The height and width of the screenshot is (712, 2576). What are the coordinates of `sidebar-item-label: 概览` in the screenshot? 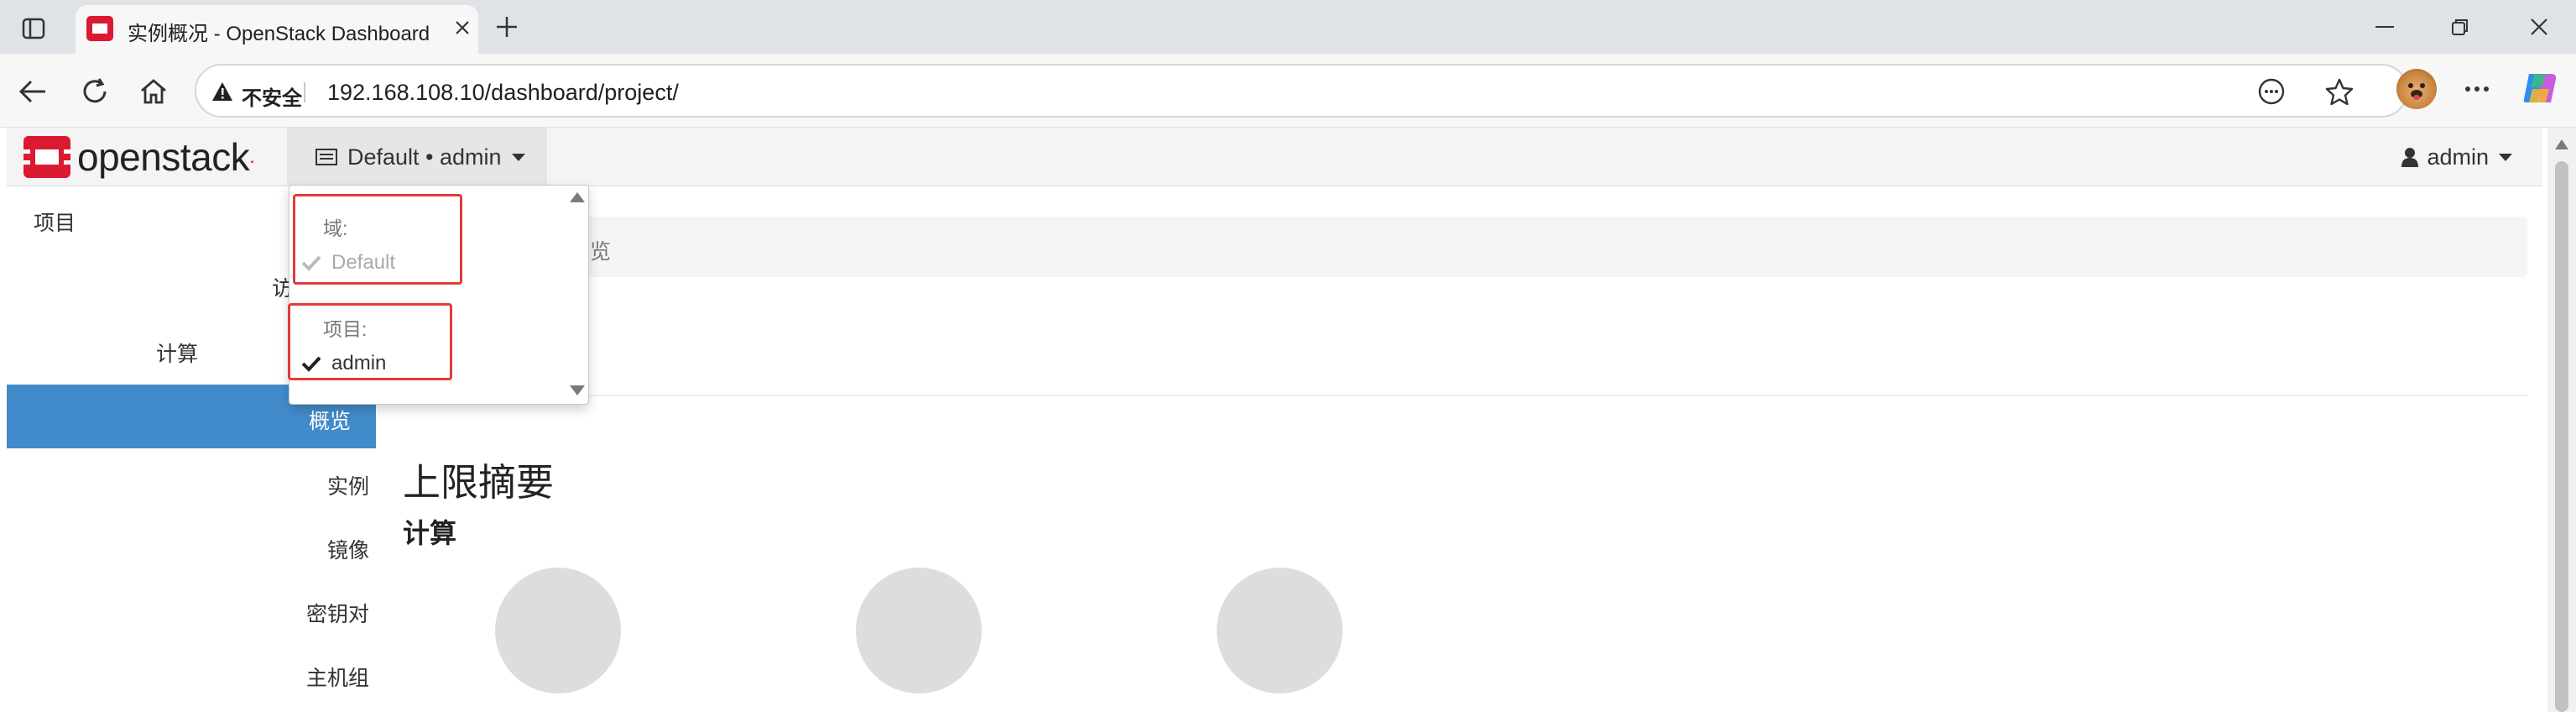 It's located at (329, 421).